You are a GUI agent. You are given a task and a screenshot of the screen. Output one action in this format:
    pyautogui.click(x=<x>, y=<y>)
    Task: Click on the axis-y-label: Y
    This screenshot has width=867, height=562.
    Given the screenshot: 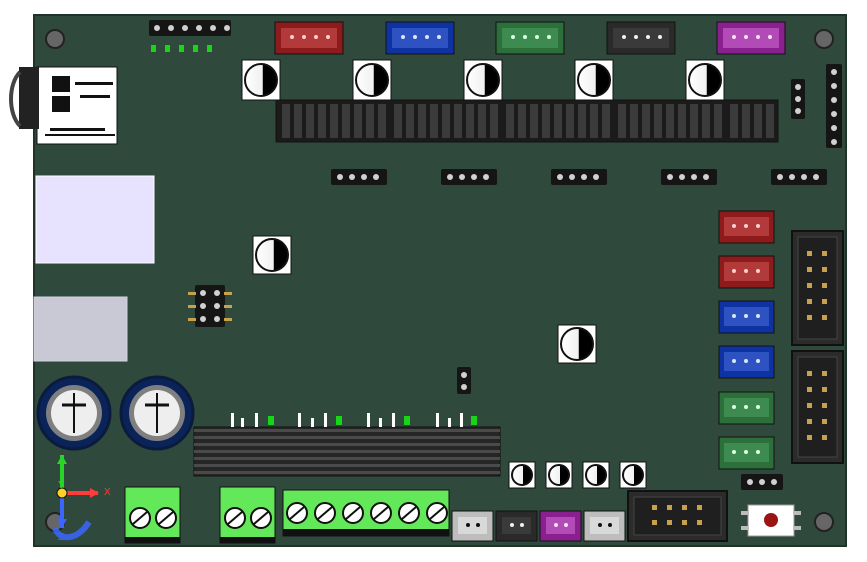 What is the action you would take?
    pyautogui.click(x=61, y=485)
    